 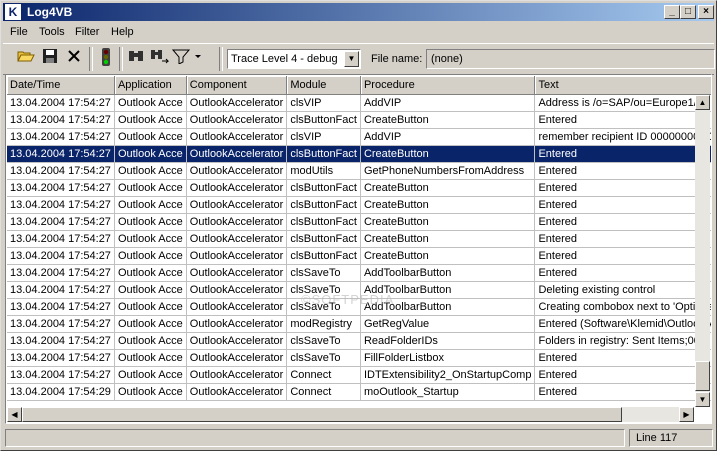 What do you see at coordinates (657, 438) in the screenshot?
I see `line-count: Line 117` at bounding box center [657, 438].